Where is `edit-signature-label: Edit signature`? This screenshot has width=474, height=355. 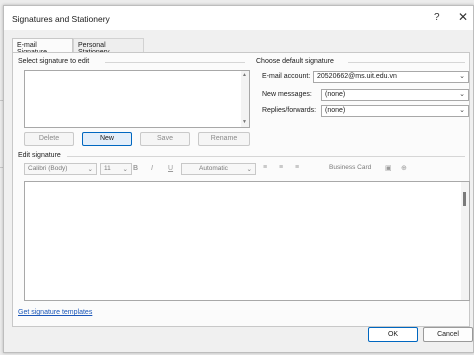
edit-signature-label: Edit signature is located at coordinates (39, 155).